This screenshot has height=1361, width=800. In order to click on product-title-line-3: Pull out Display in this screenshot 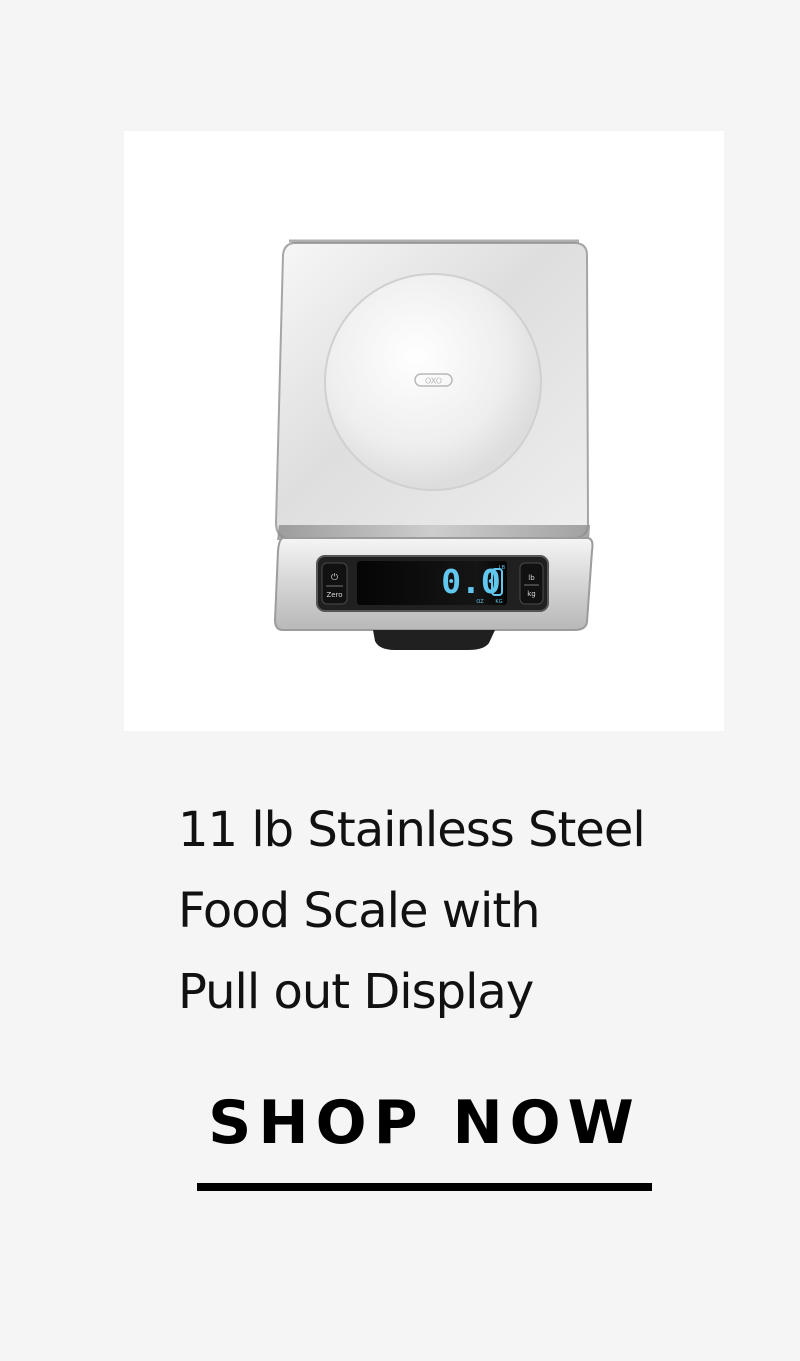, I will do `click(356, 992)`.